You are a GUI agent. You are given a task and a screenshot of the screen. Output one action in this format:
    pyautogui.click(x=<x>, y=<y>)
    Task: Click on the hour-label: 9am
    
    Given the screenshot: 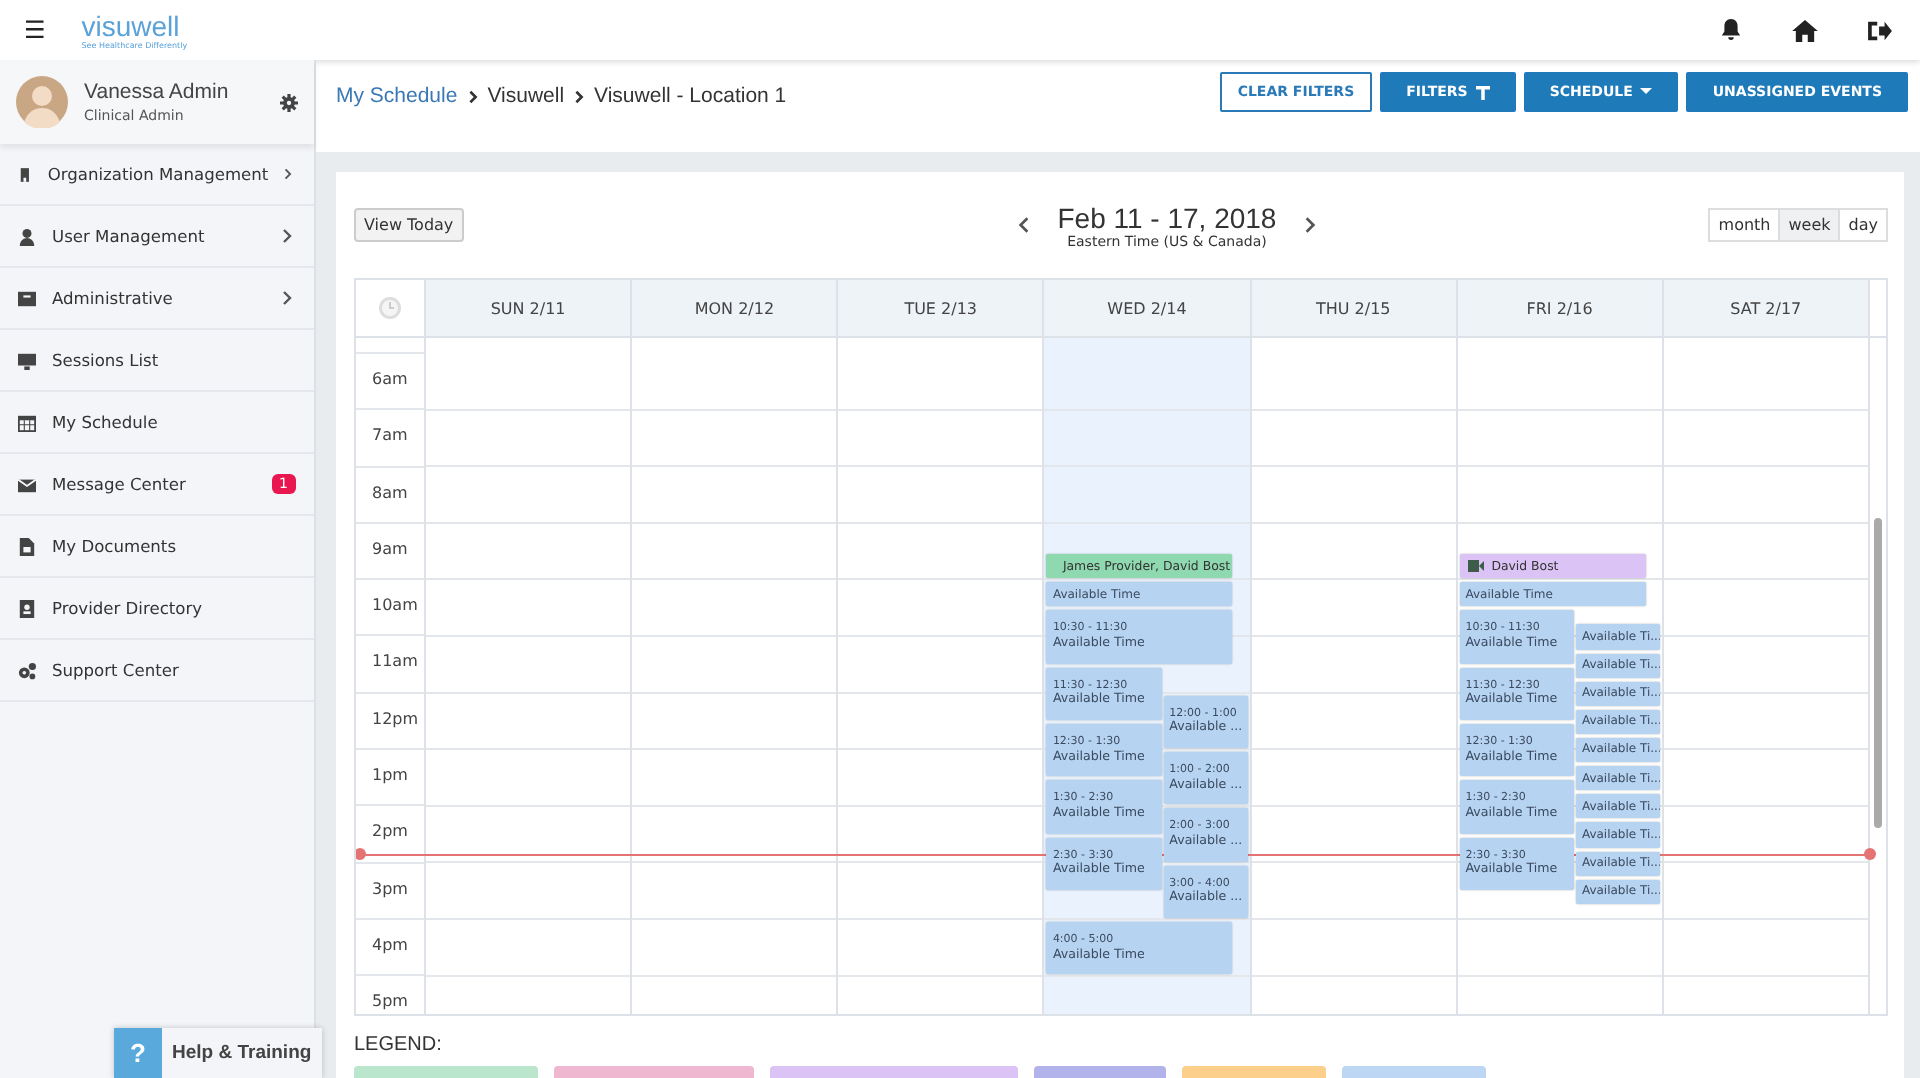 What is the action you would take?
    pyautogui.click(x=390, y=548)
    